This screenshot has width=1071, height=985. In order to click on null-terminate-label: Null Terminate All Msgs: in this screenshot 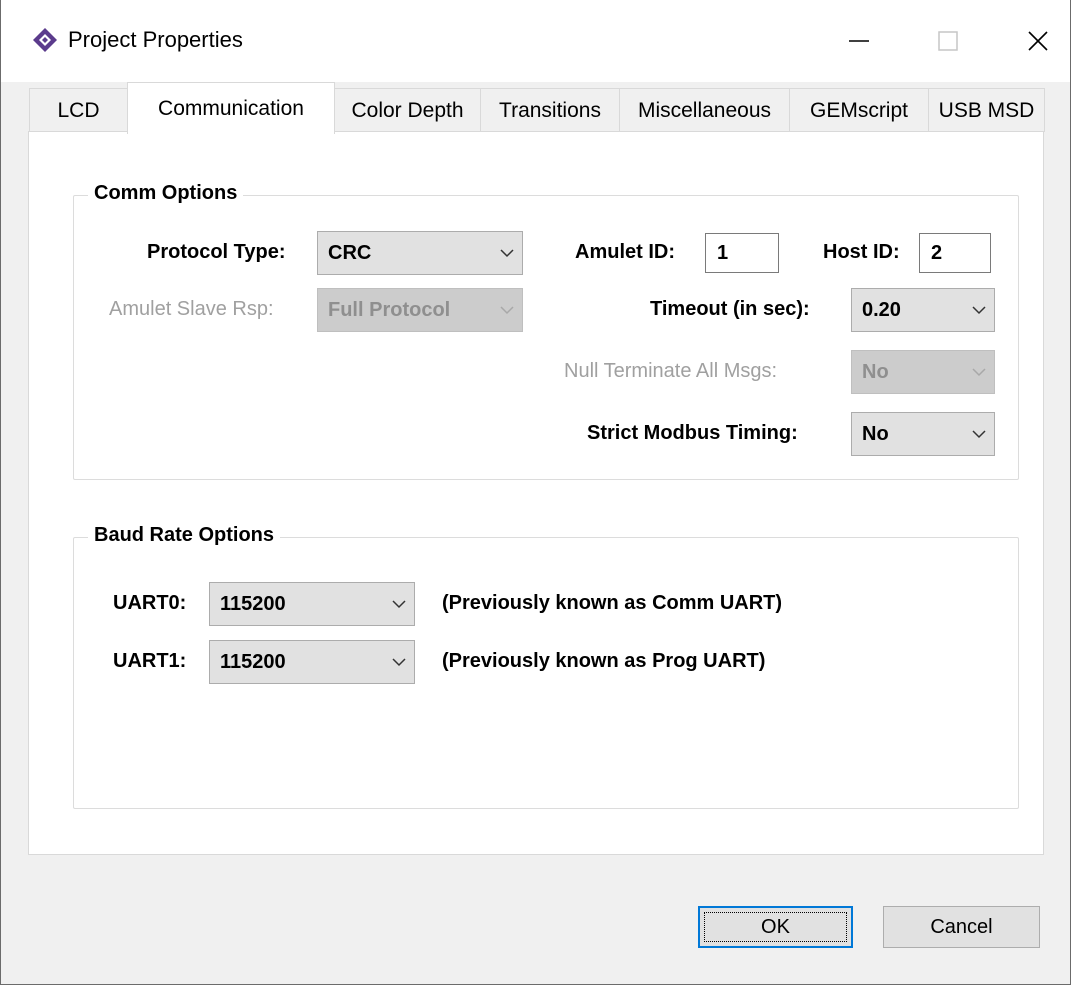, I will do `click(671, 371)`.